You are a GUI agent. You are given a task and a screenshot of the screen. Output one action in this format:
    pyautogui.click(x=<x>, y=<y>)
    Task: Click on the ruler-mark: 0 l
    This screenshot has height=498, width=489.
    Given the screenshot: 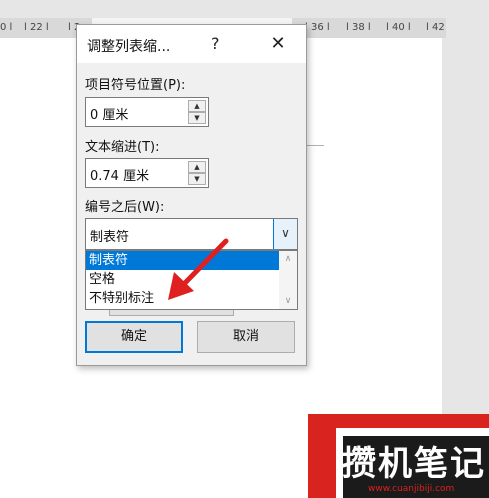 What is the action you would take?
    pyautogui.click(x=6, y=27)
    